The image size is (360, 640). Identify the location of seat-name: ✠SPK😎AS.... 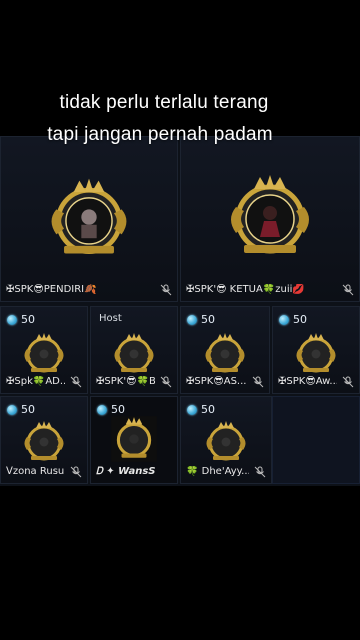
(216, 381).